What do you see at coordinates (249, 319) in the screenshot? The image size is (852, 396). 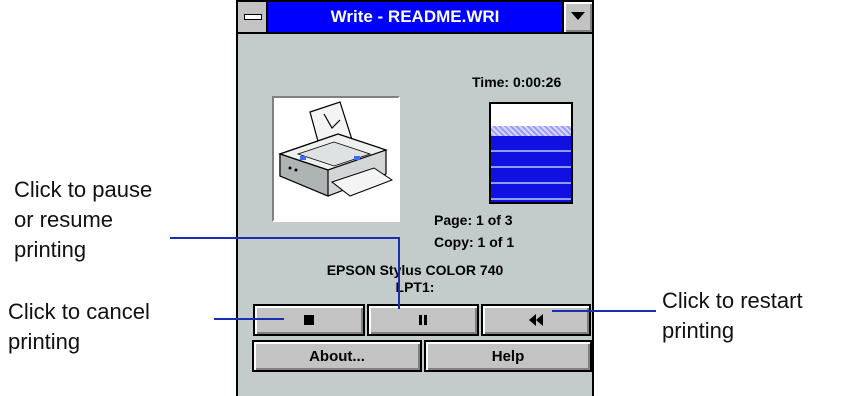 I see `cancel-leader-line` at bounding box center [249, 319].